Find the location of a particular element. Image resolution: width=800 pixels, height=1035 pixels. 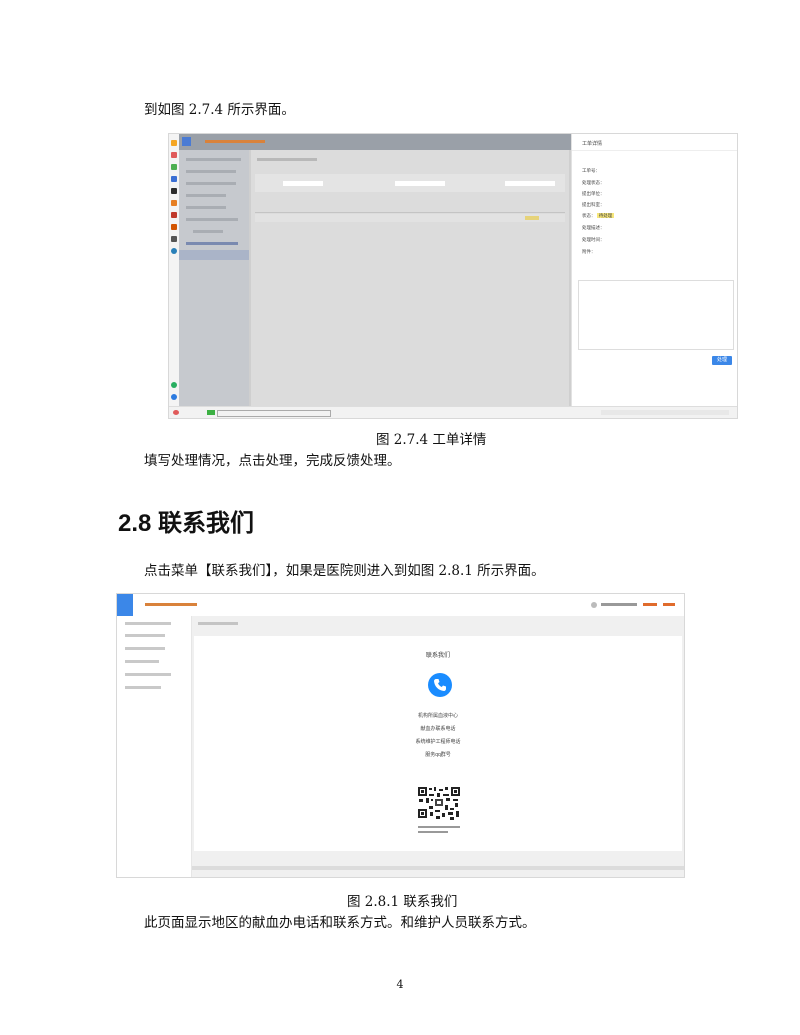

notification-text is located at coordinates (274, 413).